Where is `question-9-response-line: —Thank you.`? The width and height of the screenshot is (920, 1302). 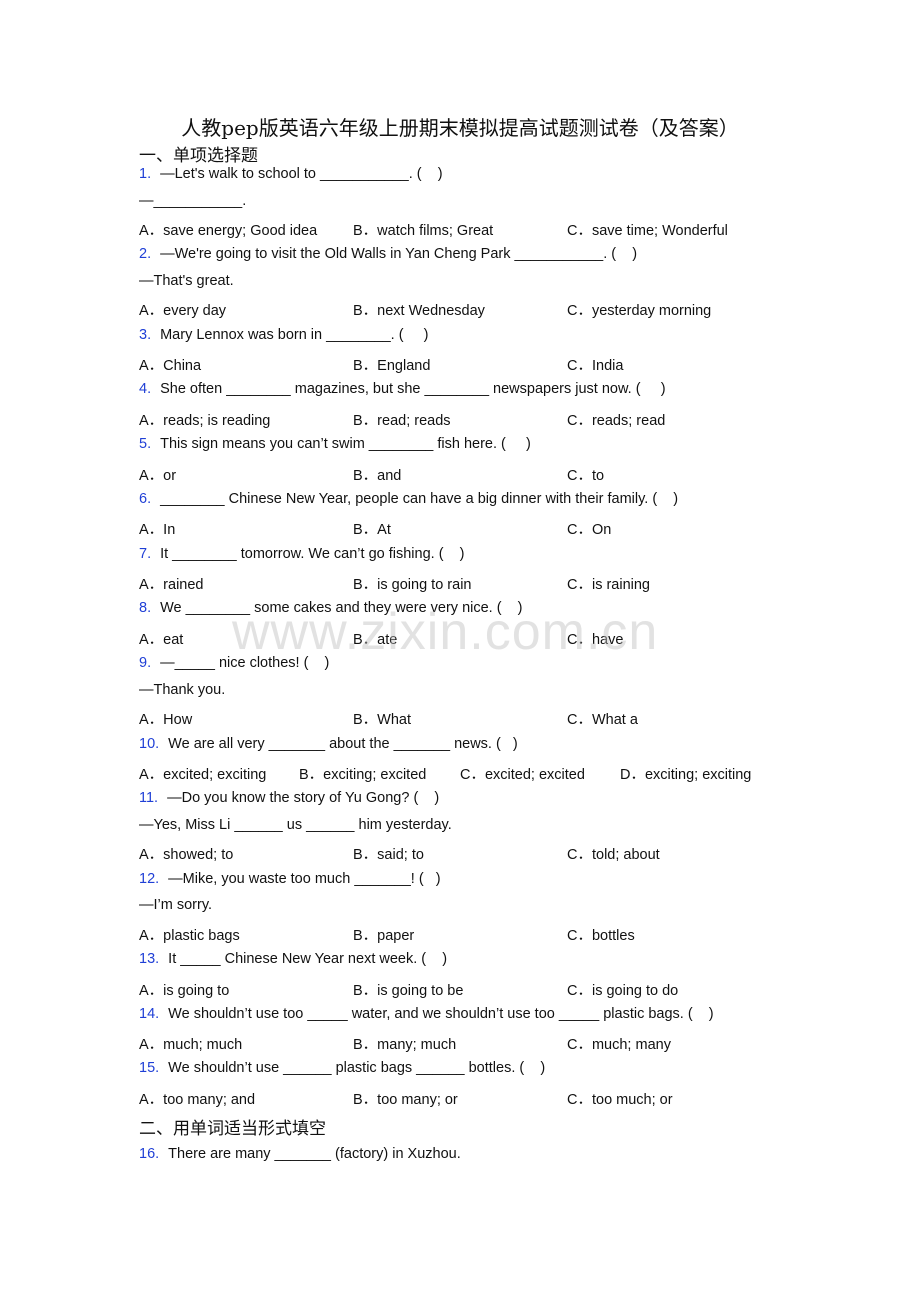
question-9-response-line: —Thank you. is located at coordinates (182, 690).